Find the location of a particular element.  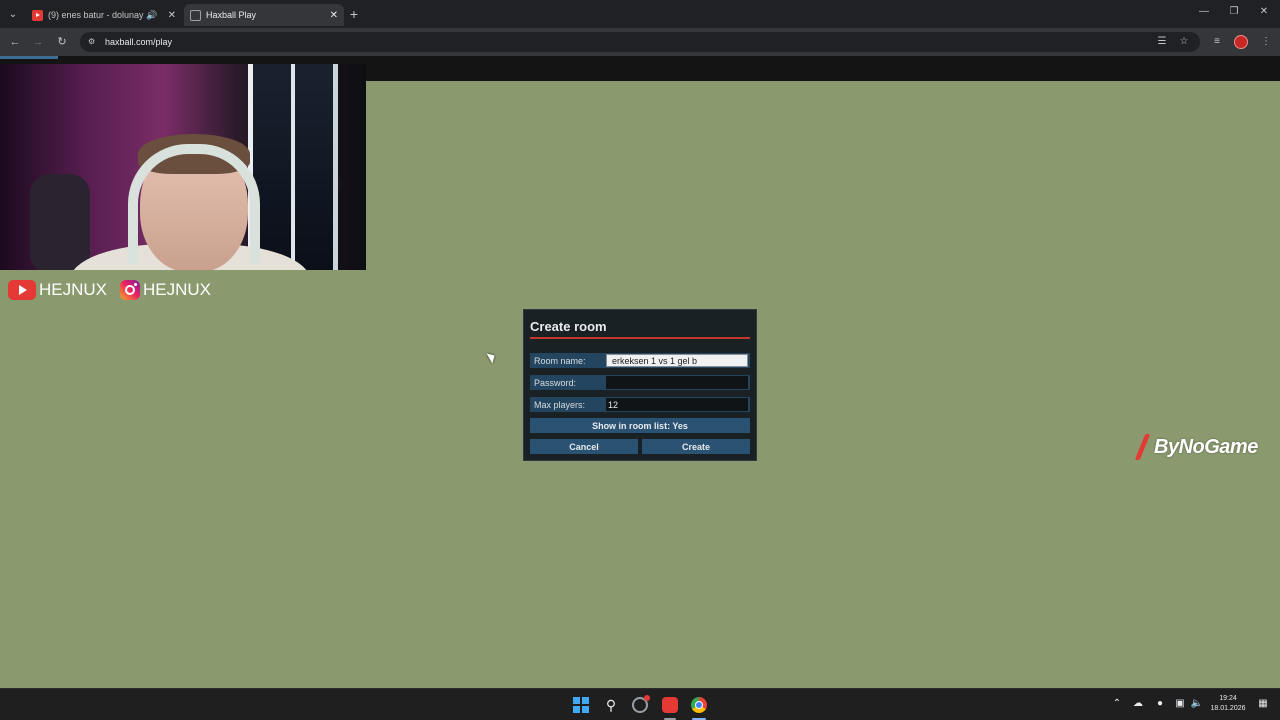

search-icon: ⚲ is located at coordinates (611, 705).